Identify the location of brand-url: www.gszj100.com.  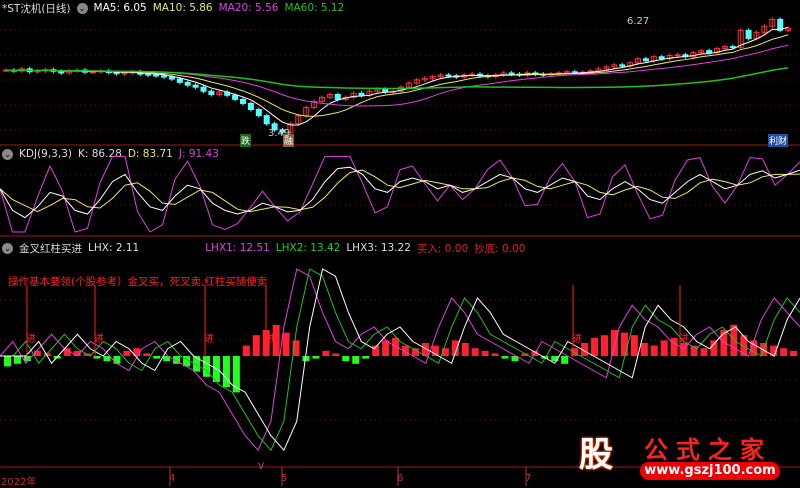
(710, 471).